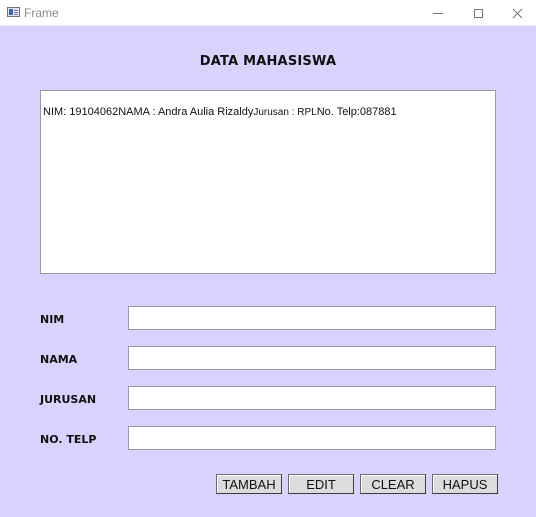 Image resolution: width=536 pixels, height=517 pixels. I want to click on nim-field, so click(312, 318).